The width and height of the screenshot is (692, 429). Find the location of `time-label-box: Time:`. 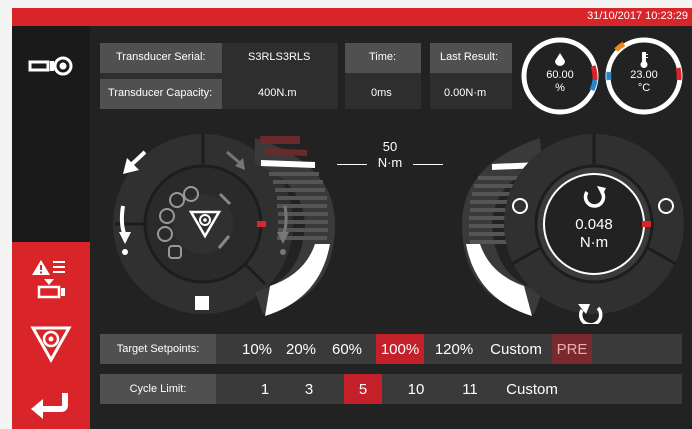

time-label-box: Time: is located at coordinates (383, 58).